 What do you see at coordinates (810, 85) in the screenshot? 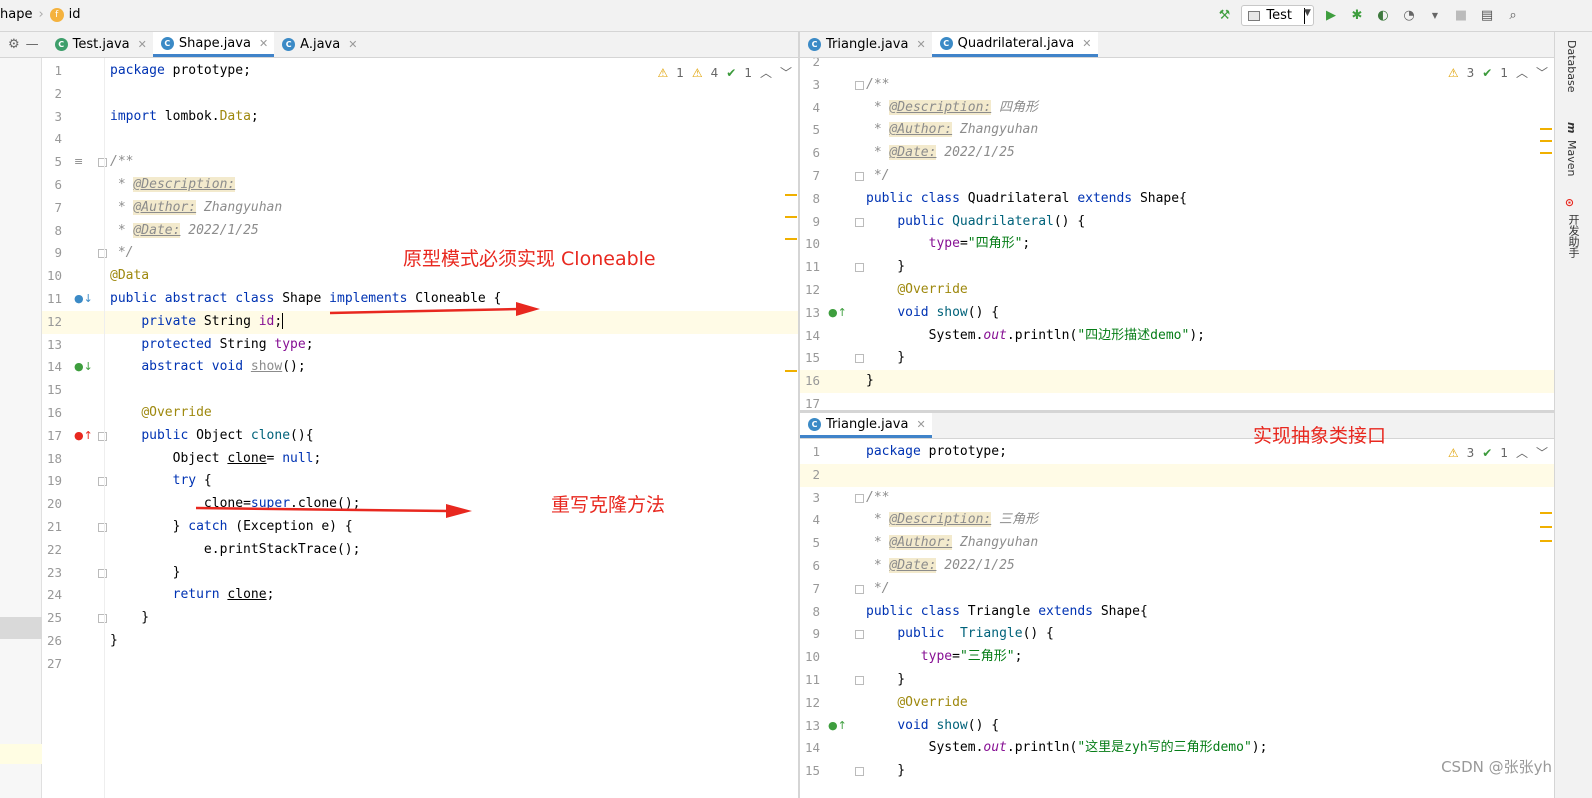
I see `line-number: 3` at bounding box center [810, 85].